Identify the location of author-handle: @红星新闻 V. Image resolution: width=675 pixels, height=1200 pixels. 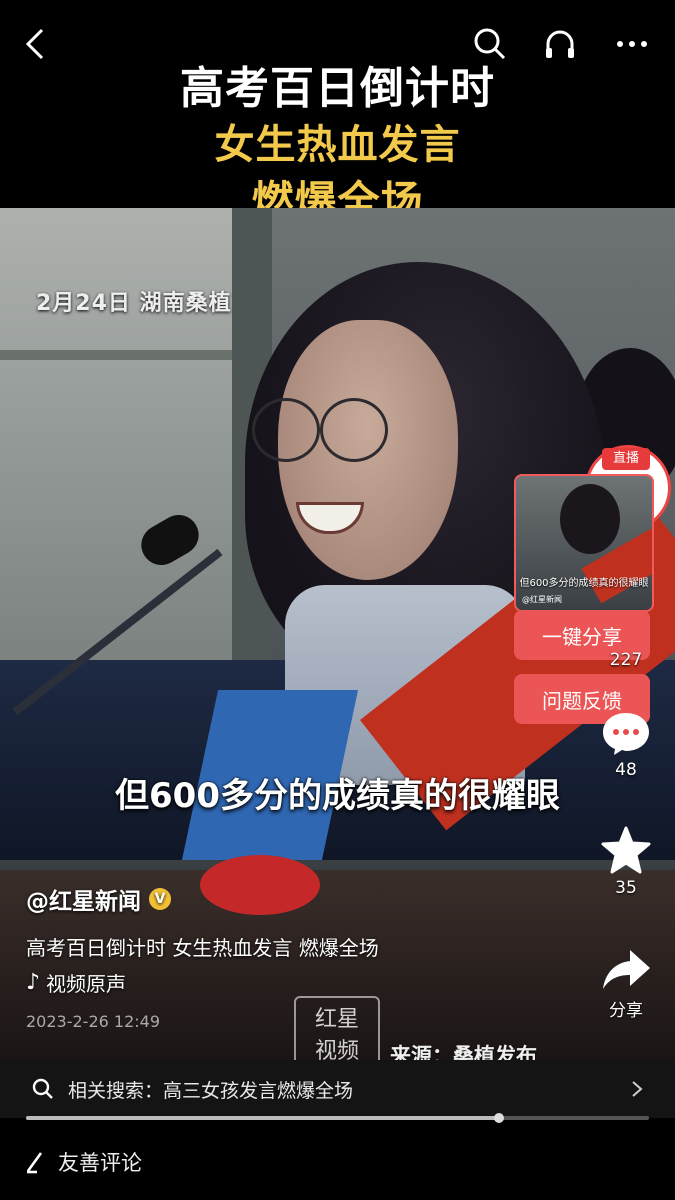
(98, 899).